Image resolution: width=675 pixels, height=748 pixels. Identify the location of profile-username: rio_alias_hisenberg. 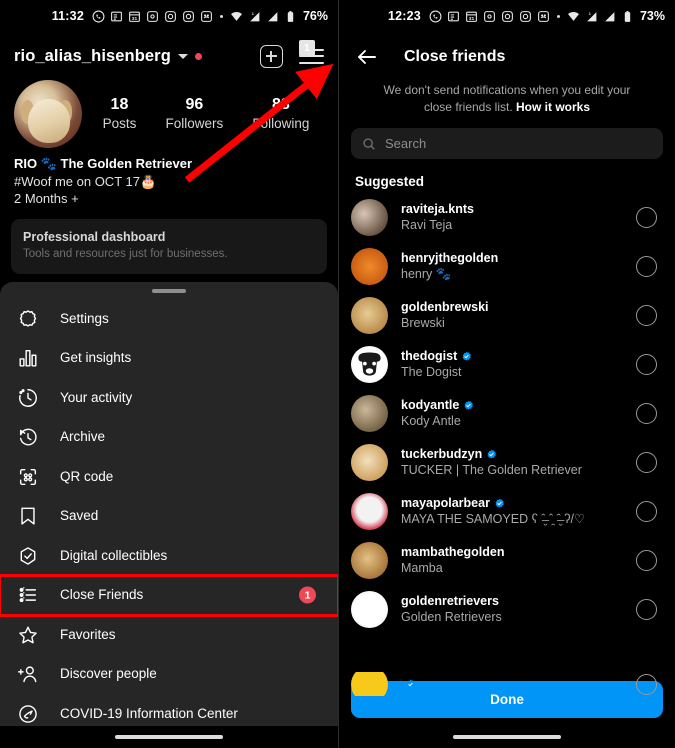
(92, 55).